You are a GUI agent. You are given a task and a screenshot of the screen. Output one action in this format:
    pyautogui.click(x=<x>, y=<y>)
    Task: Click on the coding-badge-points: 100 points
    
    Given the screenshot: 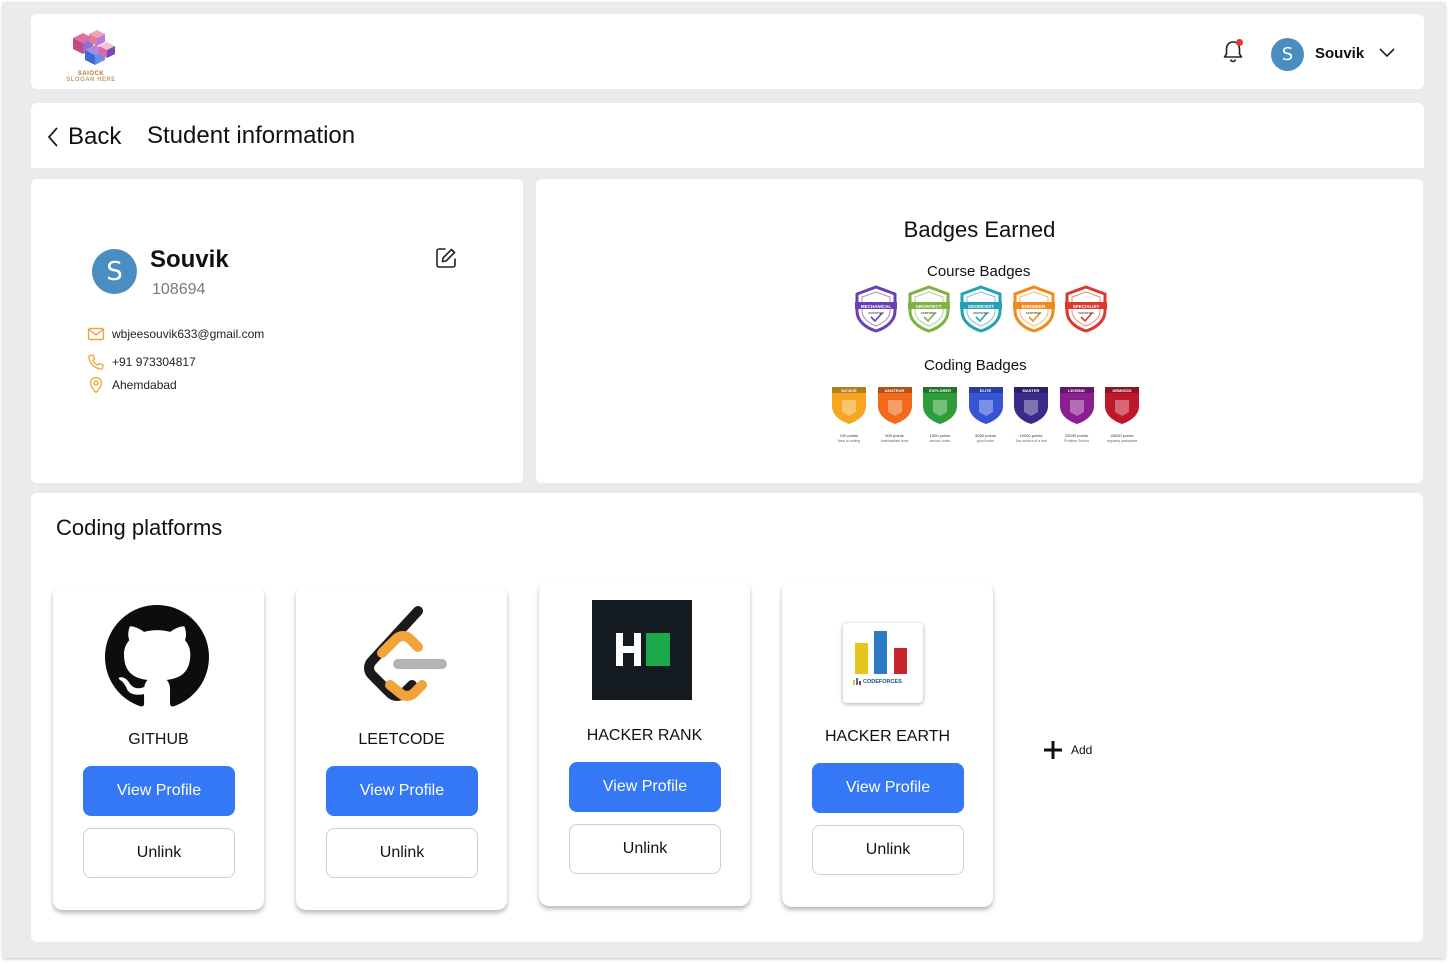 What is the action you would take?
    pyautogui.click(x=849, y=435)
    